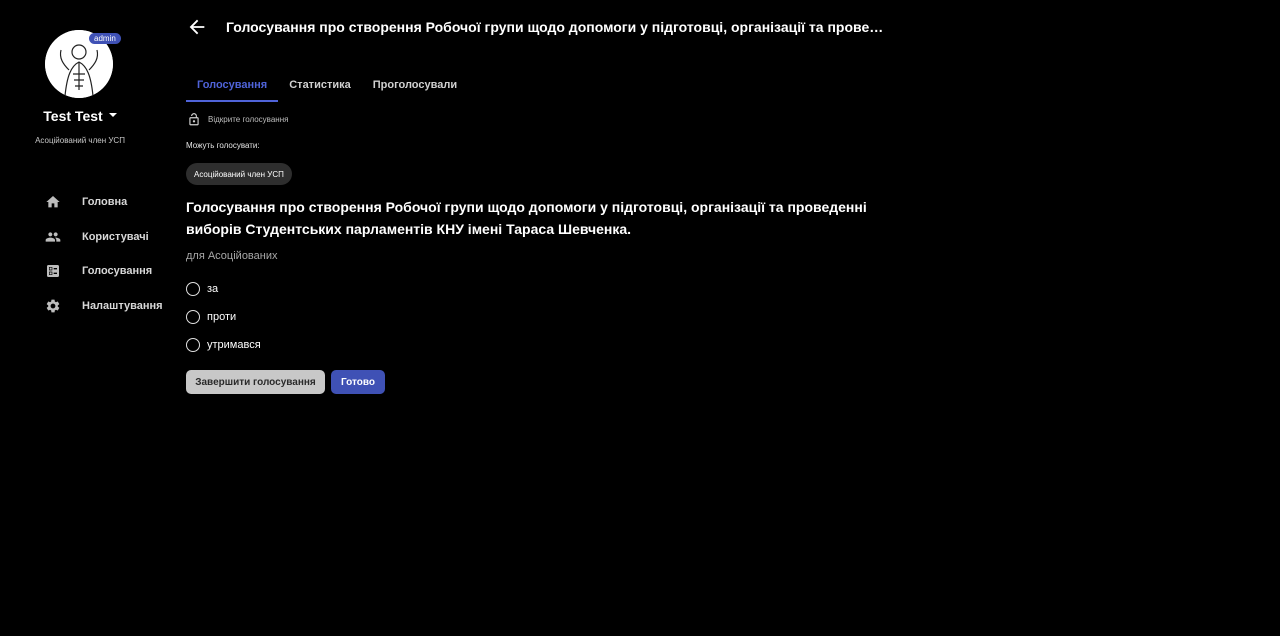 Image resolution: width=1280 pixels, height=636 pixels. I want to click on finish-voting-button: Завершити голосування, so click(255, 382).